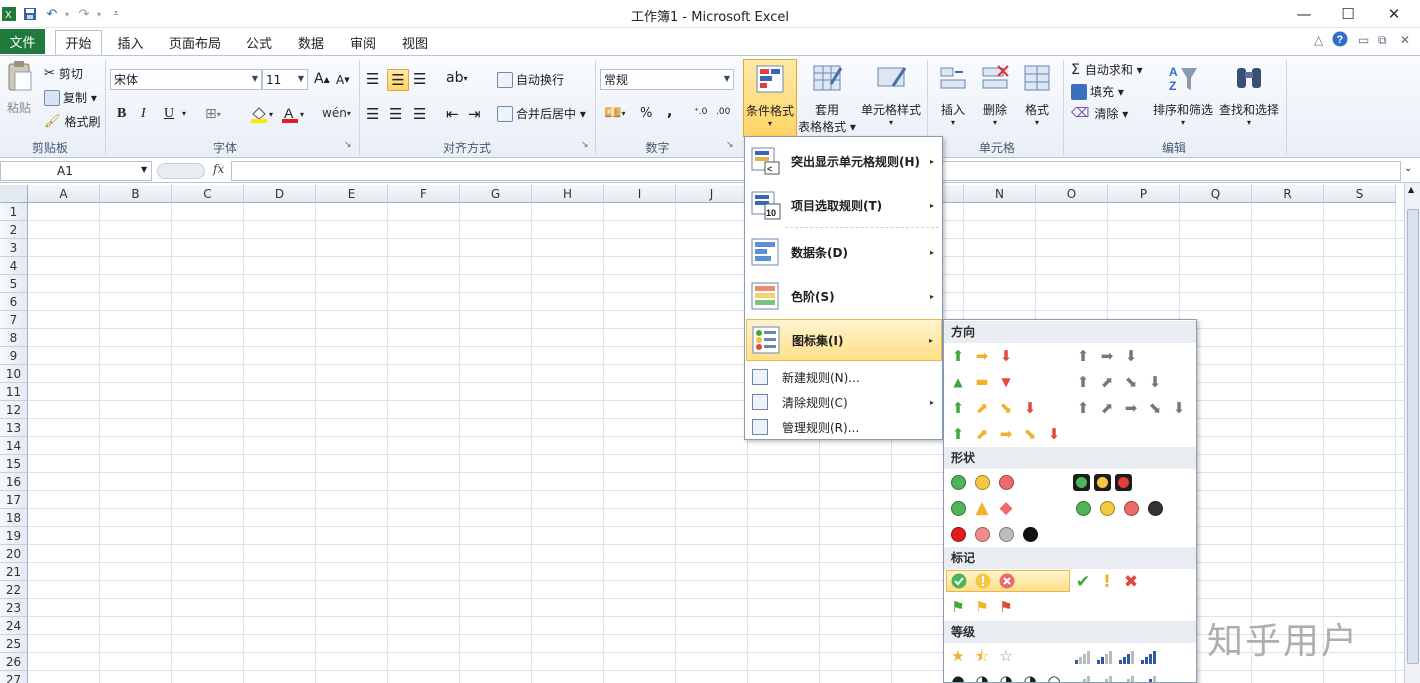 This screenshot has height=683, width=1420. Describe the element at coordinates (723, 112) in the screenshot. I see `decrease-decimal-icon: .00` at that location.